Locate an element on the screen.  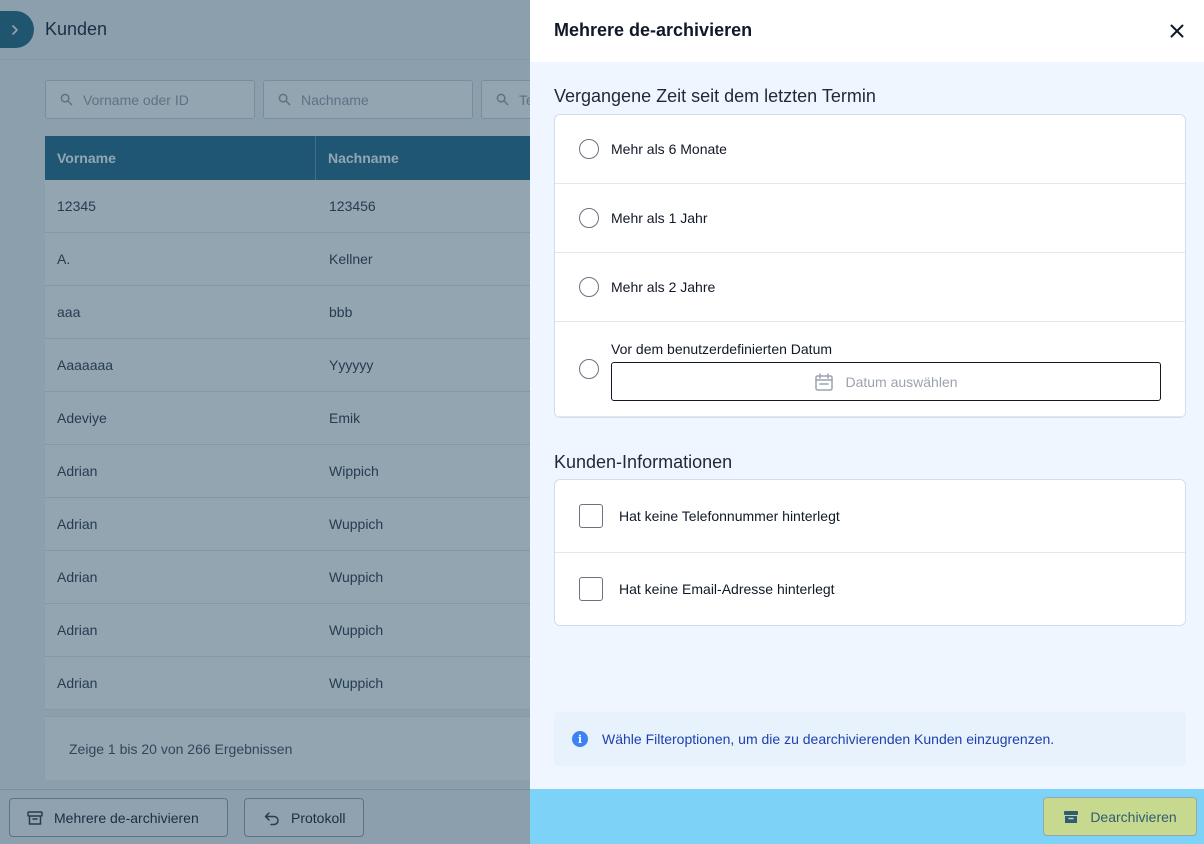
info-icon: i is located at coordinates (580, 739).